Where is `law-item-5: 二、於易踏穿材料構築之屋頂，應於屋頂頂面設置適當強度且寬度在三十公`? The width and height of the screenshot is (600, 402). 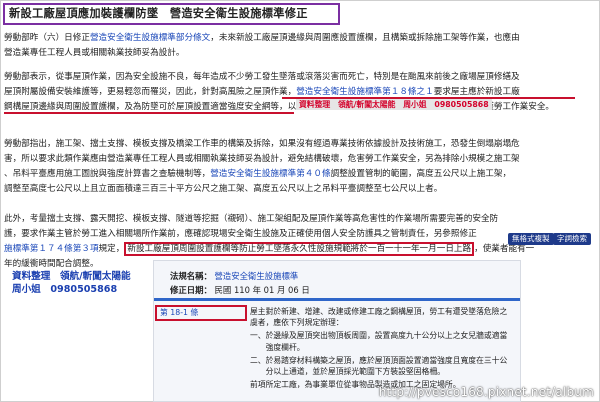
law-item-5: 二、於易踏穿材料構築之屋頂，應於屋頂頂面設置適當強度且寬度在三十公 is located at coordinates (379, 360).